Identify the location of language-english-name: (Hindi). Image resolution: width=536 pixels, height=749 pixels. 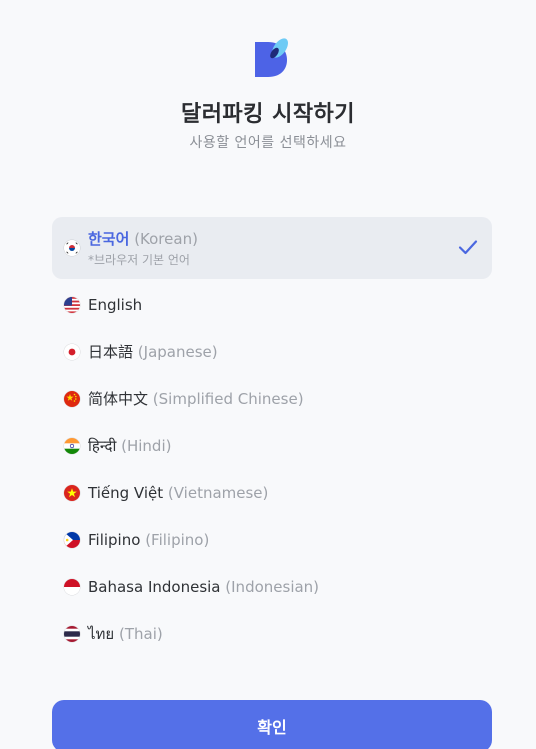
(146, 445).